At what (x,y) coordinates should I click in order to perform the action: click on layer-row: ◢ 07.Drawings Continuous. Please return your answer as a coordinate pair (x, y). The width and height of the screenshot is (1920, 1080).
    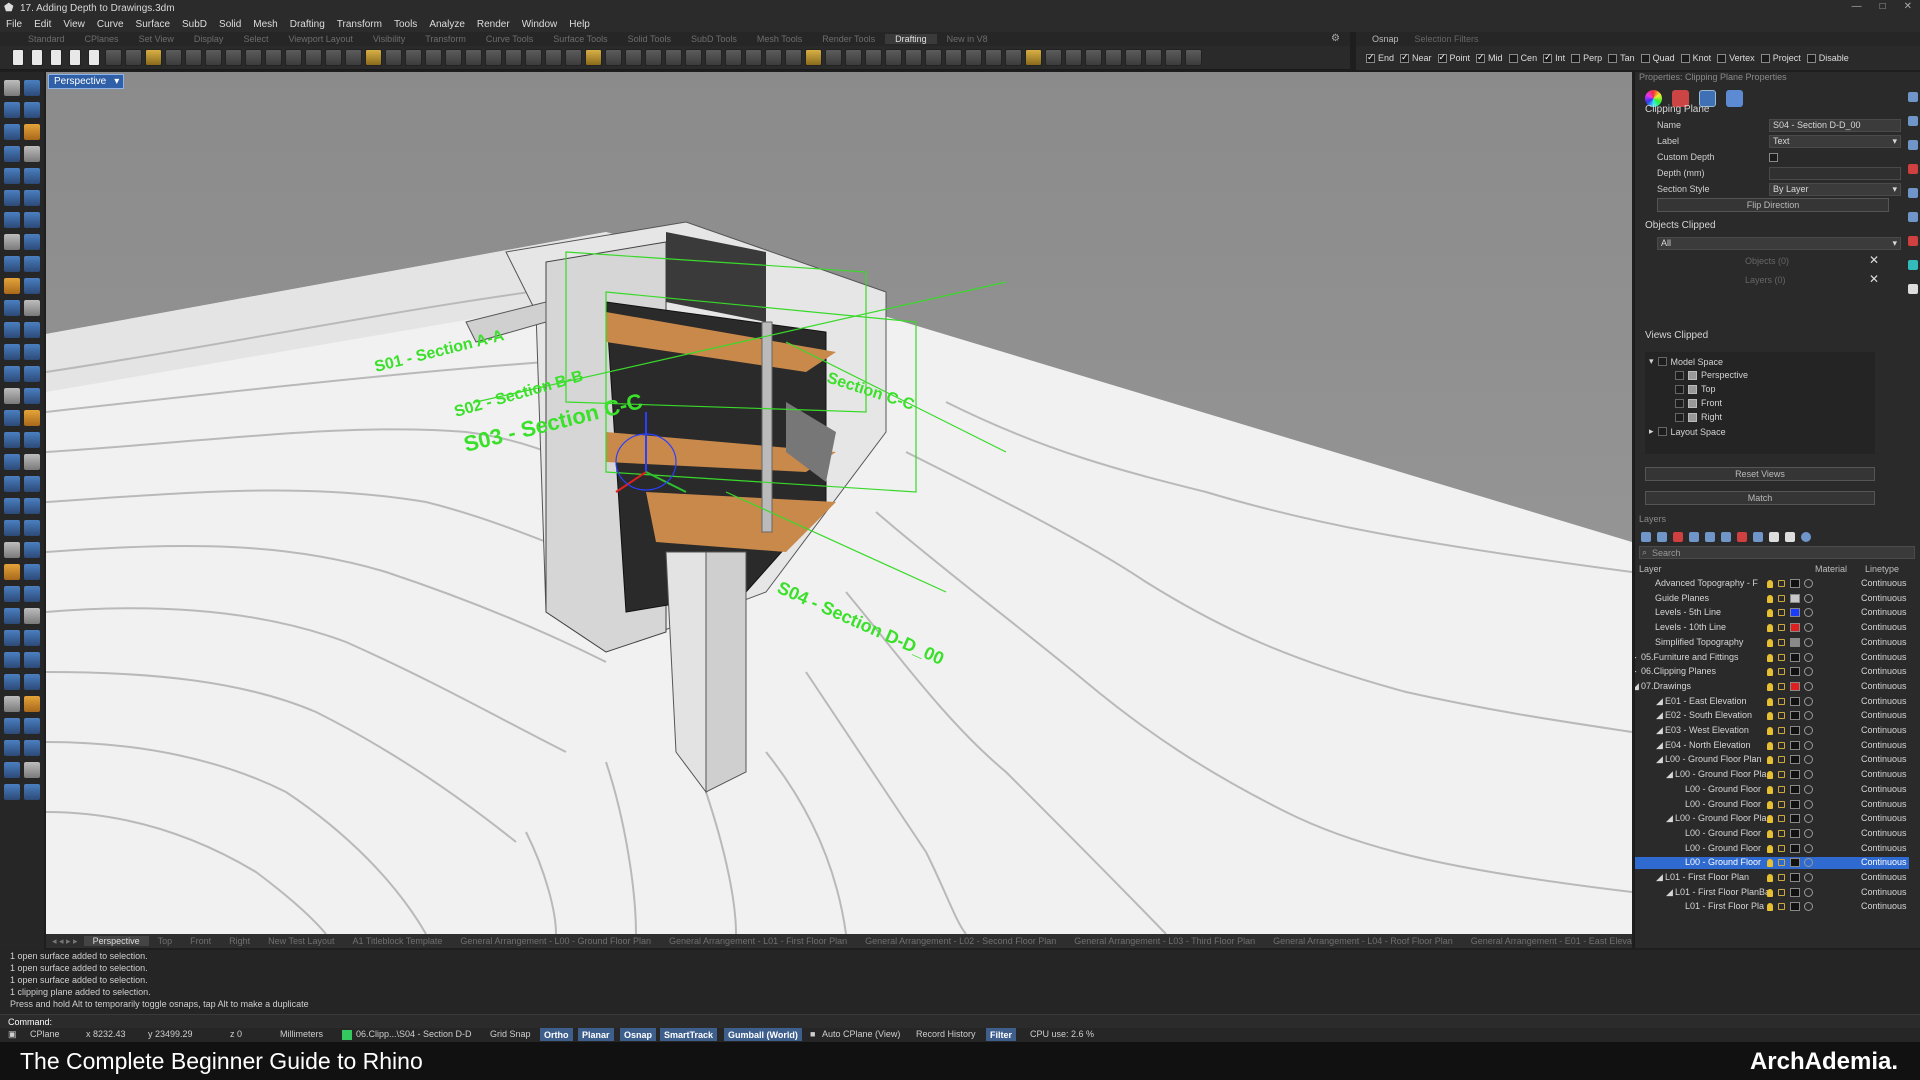
    Looking at the image, I should click on (1772, 687).